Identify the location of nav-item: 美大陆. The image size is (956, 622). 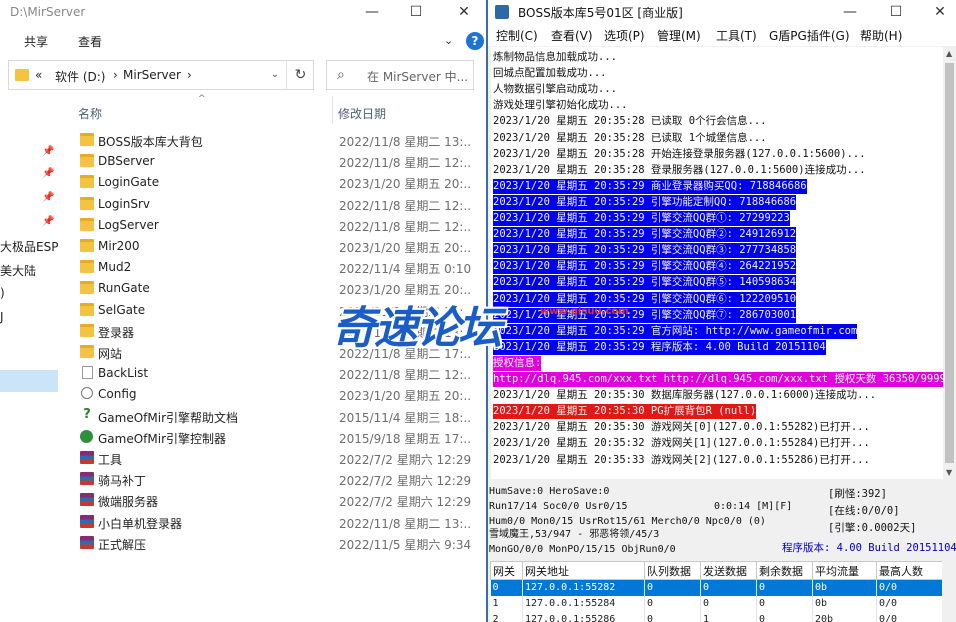
(18, 270).